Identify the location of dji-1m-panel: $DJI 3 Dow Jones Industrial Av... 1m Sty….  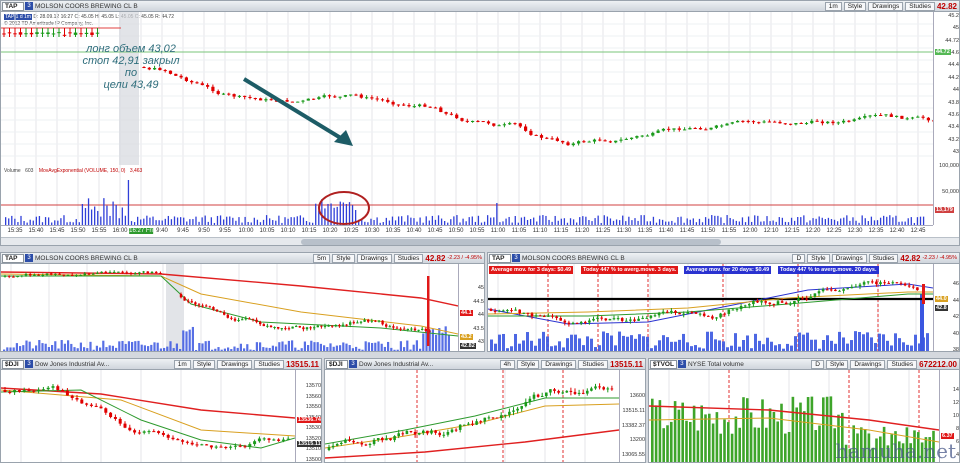
(161, 410).